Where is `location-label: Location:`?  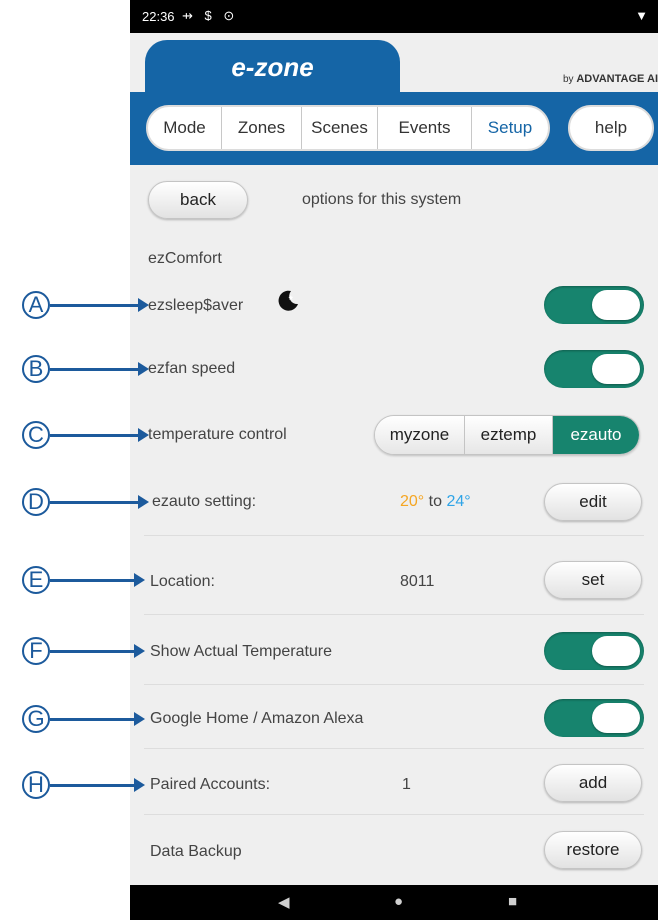
location-label: Location: is located at coordinates (182, 581).